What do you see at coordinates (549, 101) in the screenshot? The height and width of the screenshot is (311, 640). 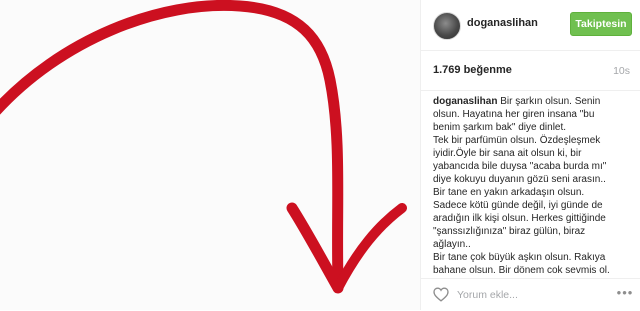 I see `caption-first-line-text: Bir şarkın olsun. Senin` at bounding box center [549, 101].